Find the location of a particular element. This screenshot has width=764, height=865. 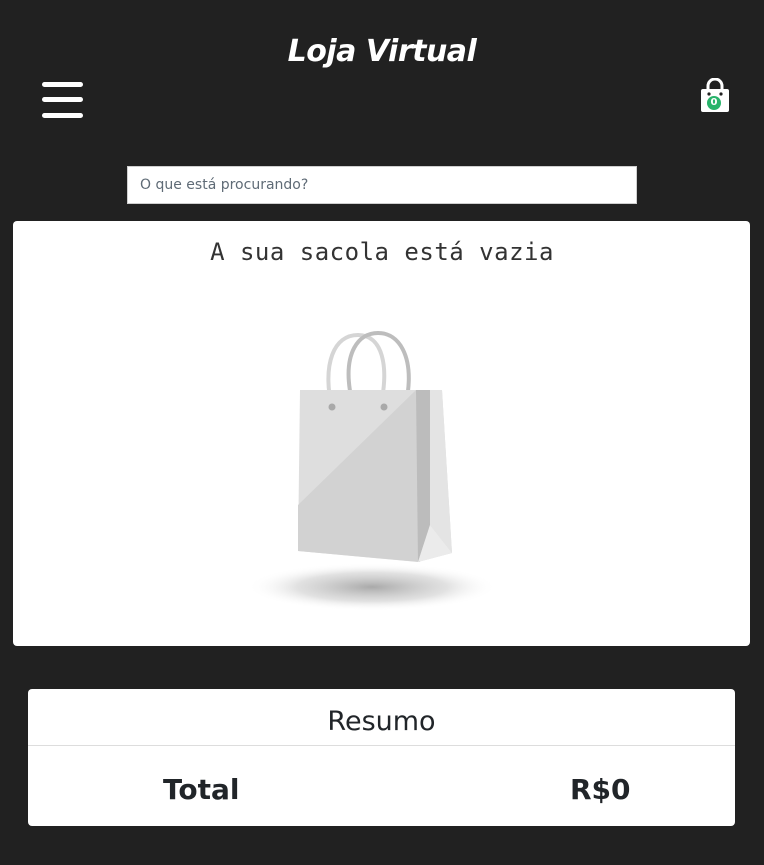

search-input is located at coordinates (382, 185).